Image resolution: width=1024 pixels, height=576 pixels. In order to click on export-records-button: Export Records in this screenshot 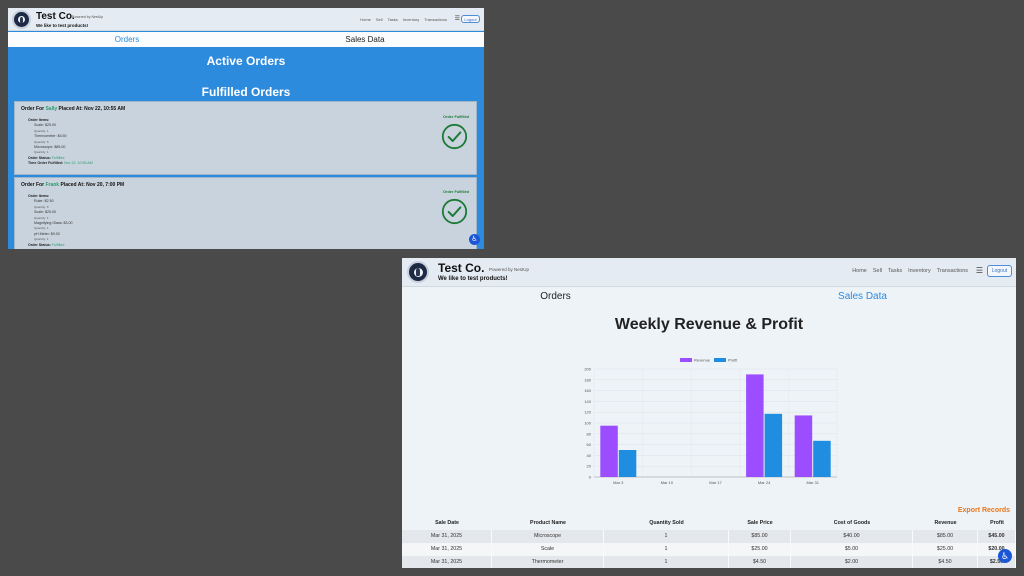, I will do `click(984, 510)`.